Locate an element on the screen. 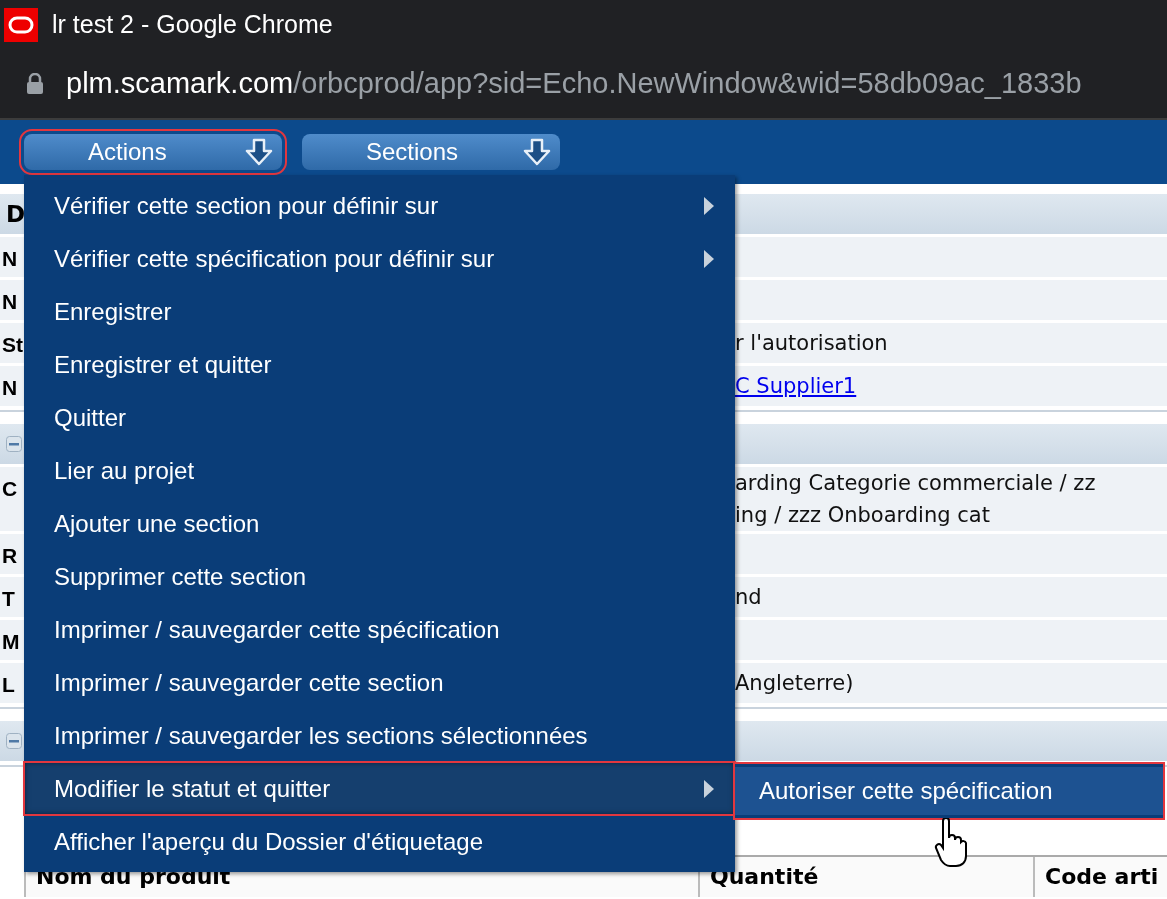 The height and width of the screenshot is (899, 1167). column-header: Code arti is located at coordinates (1100, 877).